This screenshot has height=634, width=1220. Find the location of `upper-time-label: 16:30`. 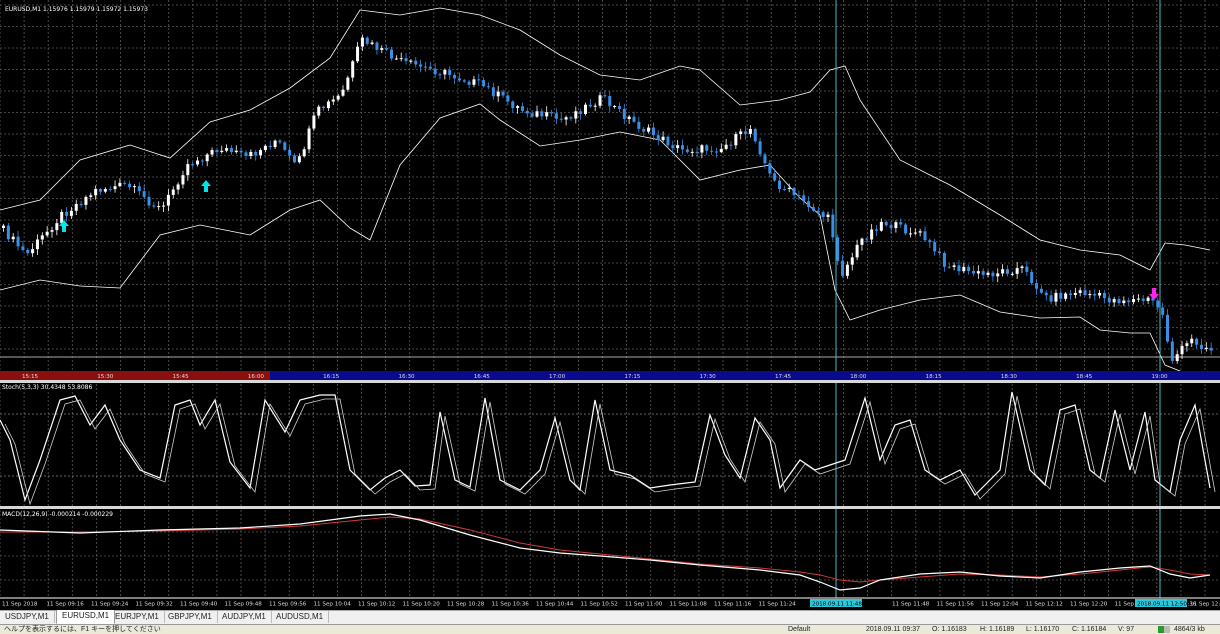

upper-time-label: 16:30 is located at coordinates (406, 377).